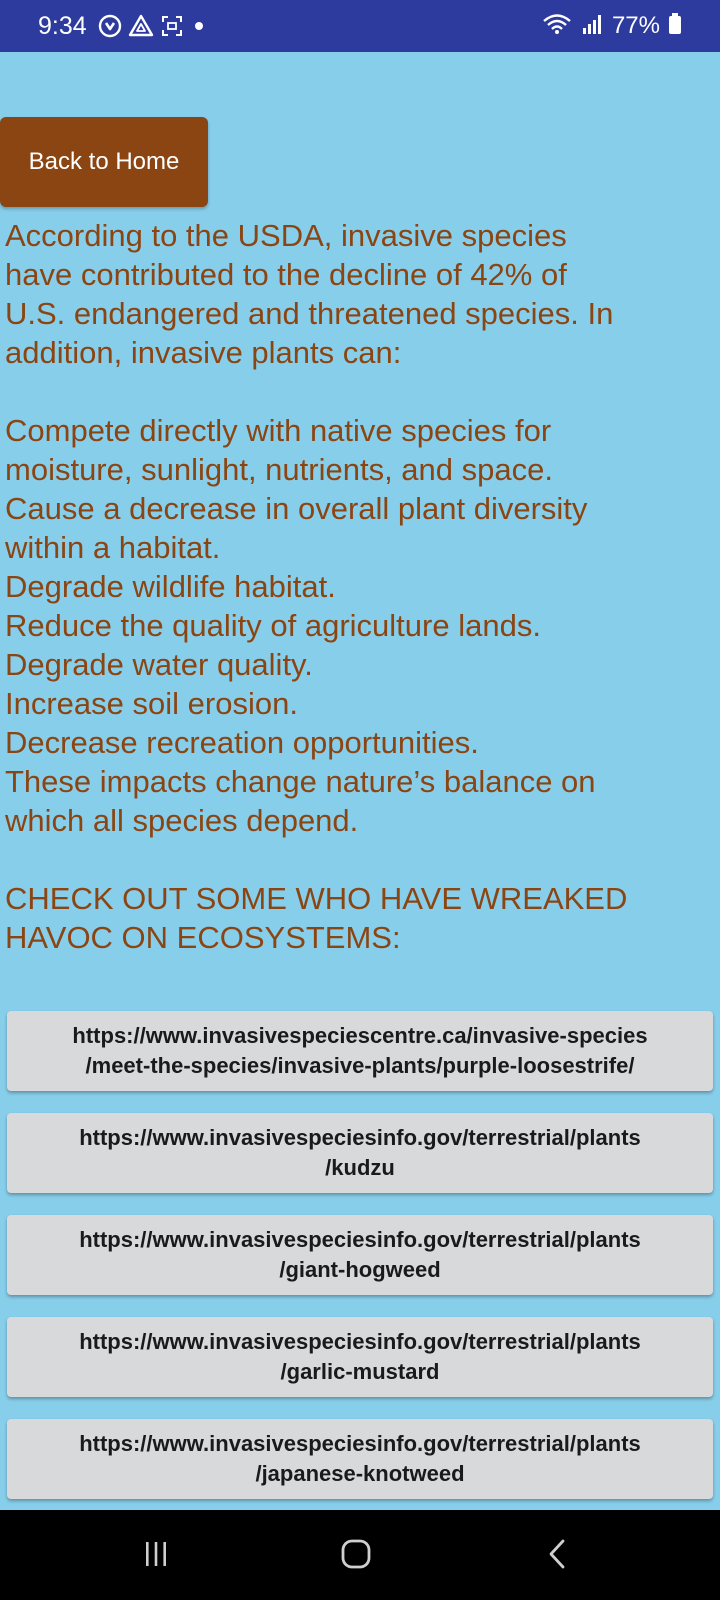 The image size is (720, 1600). What do you see at coordinates (360, 1473) in the screenshot?
I see `link-line: /japanese-knotweed` at bounding box center [360, 1473].